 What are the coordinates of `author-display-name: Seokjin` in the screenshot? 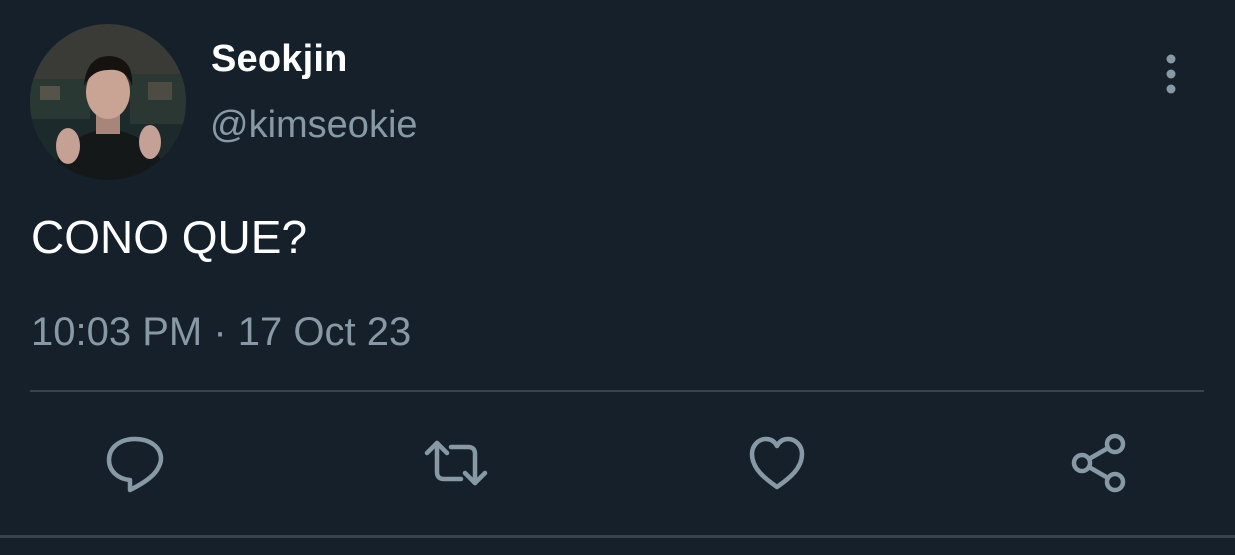 It's located at (279, 59).